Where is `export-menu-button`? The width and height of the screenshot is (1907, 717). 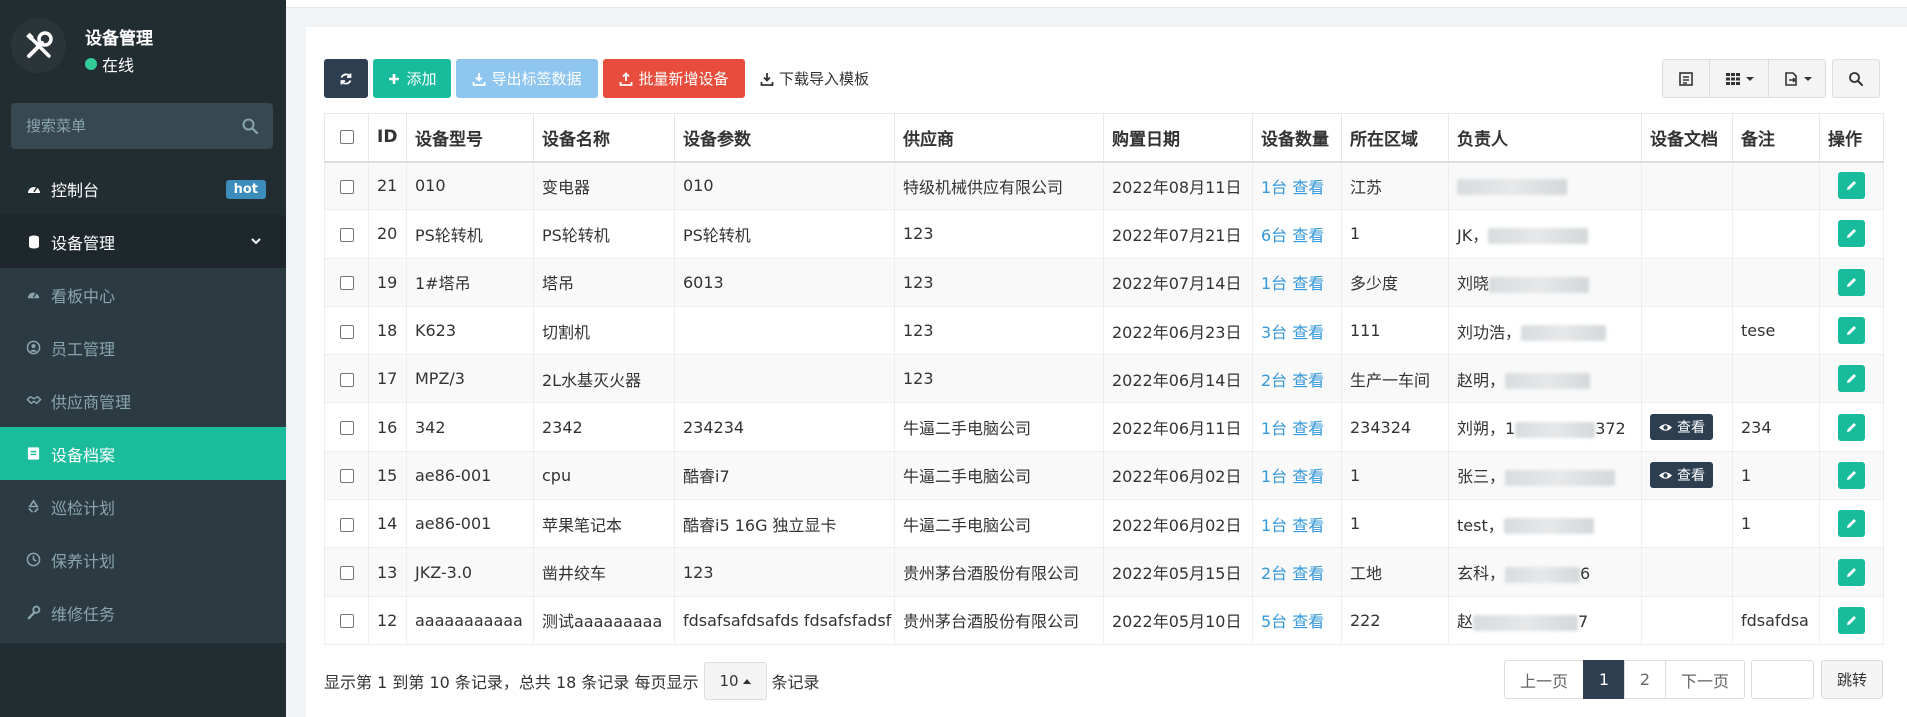 export-menu-button is located at coordinates (1797, 78).